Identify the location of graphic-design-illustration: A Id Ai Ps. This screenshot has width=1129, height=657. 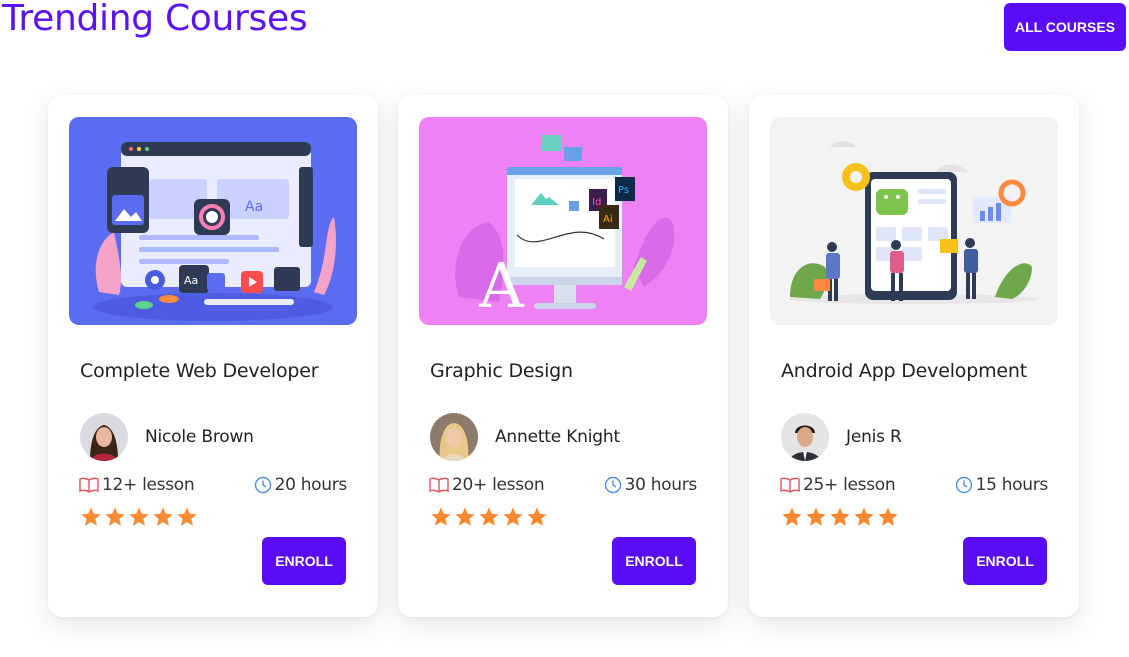
(563, 221).